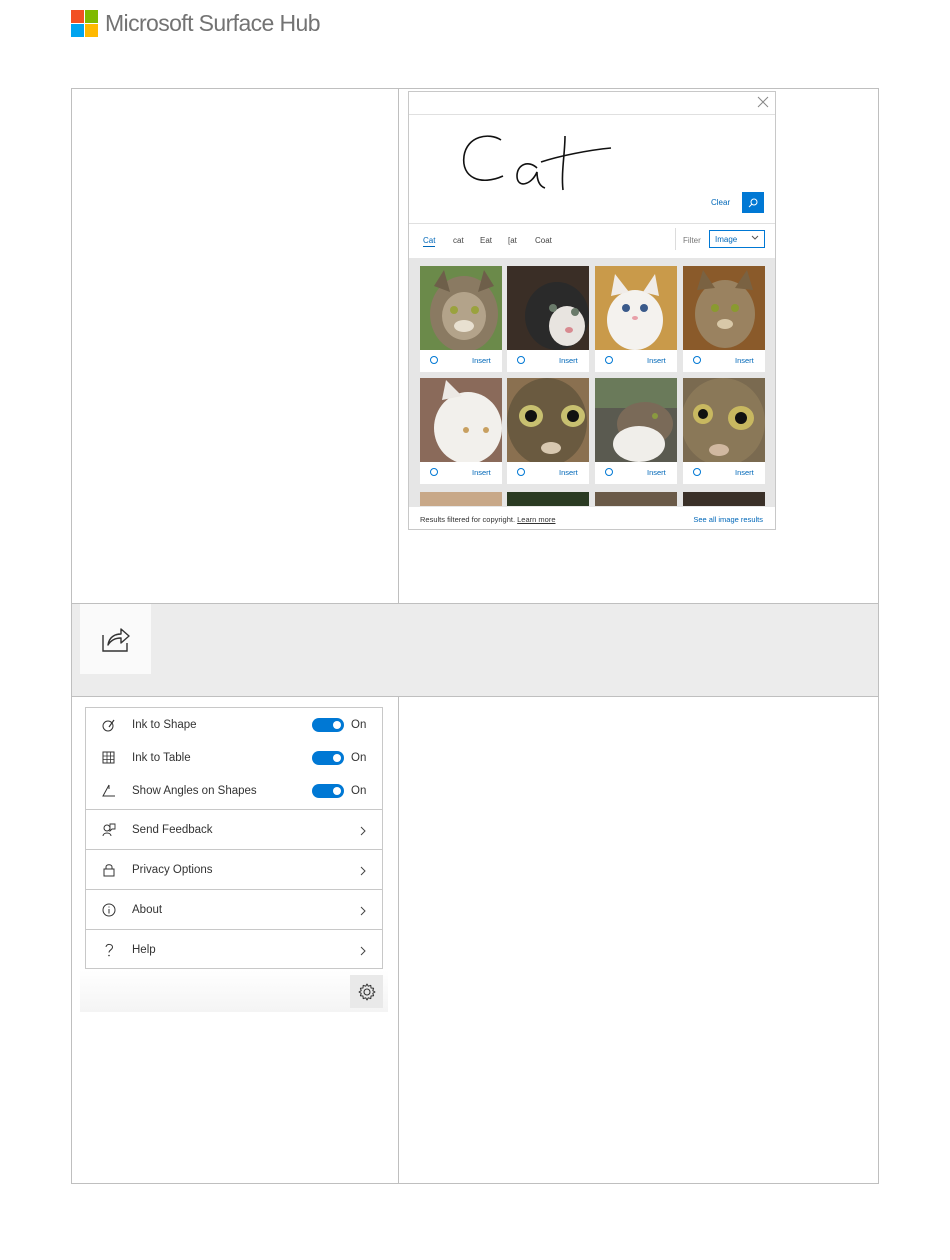 The width and height of the screenshot is (950, 1260). I want to click on share-button, so click(115, 639).